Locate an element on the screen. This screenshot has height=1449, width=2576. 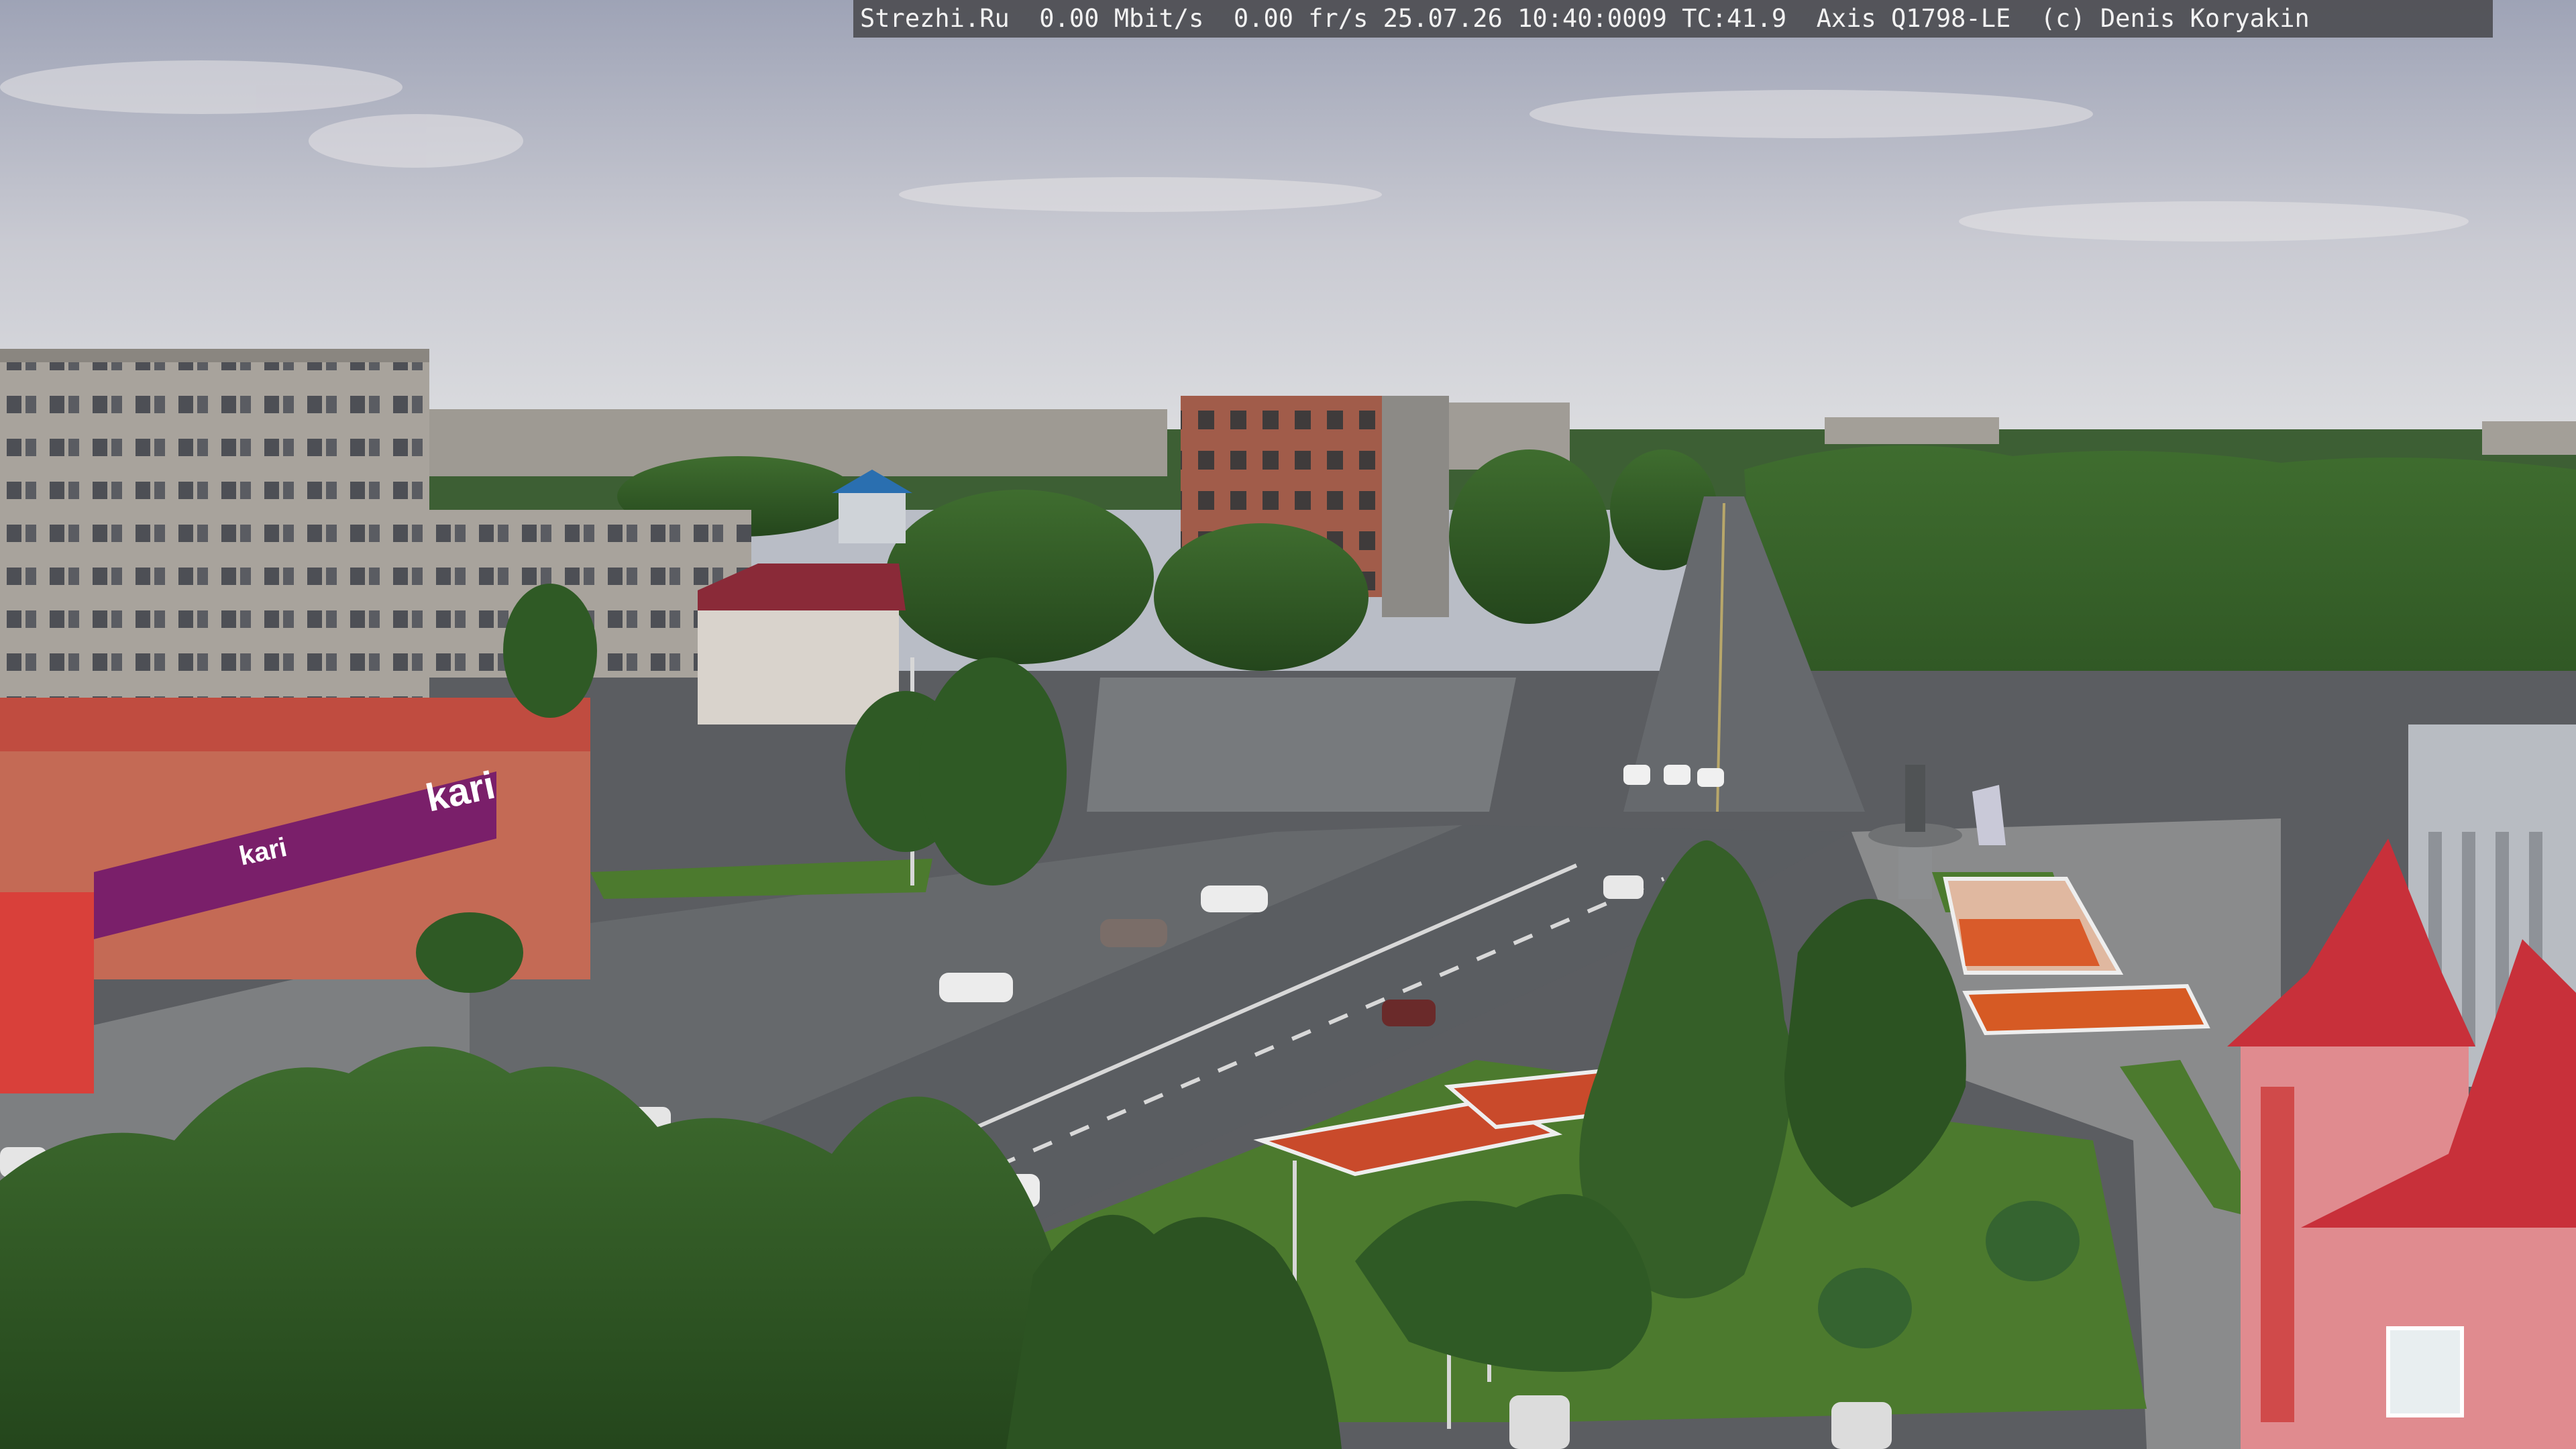
blue-tower-roof is located at coordinates (872, 516).